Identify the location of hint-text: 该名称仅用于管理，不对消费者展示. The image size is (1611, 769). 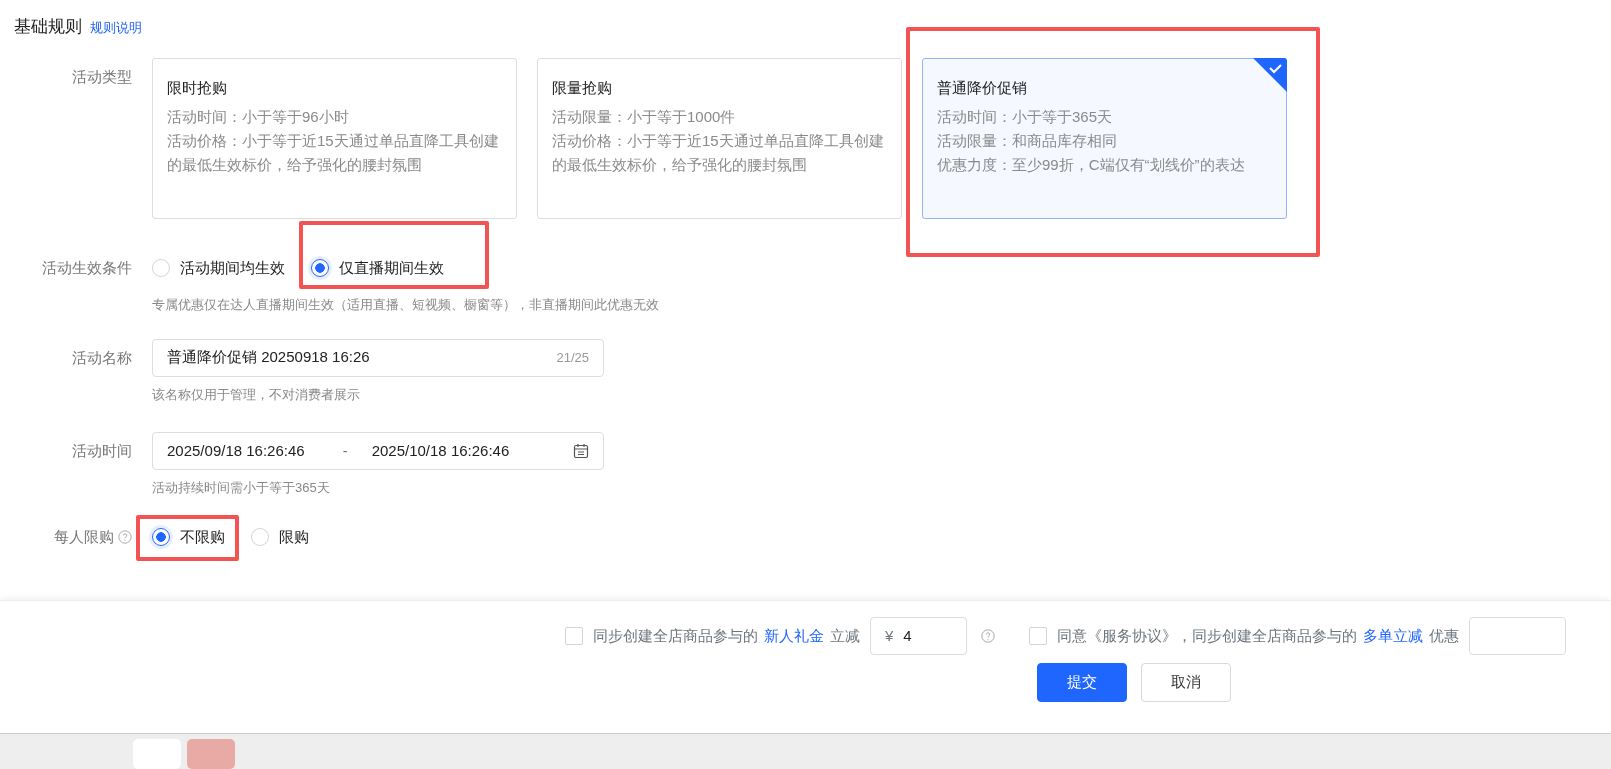
(256, 394).